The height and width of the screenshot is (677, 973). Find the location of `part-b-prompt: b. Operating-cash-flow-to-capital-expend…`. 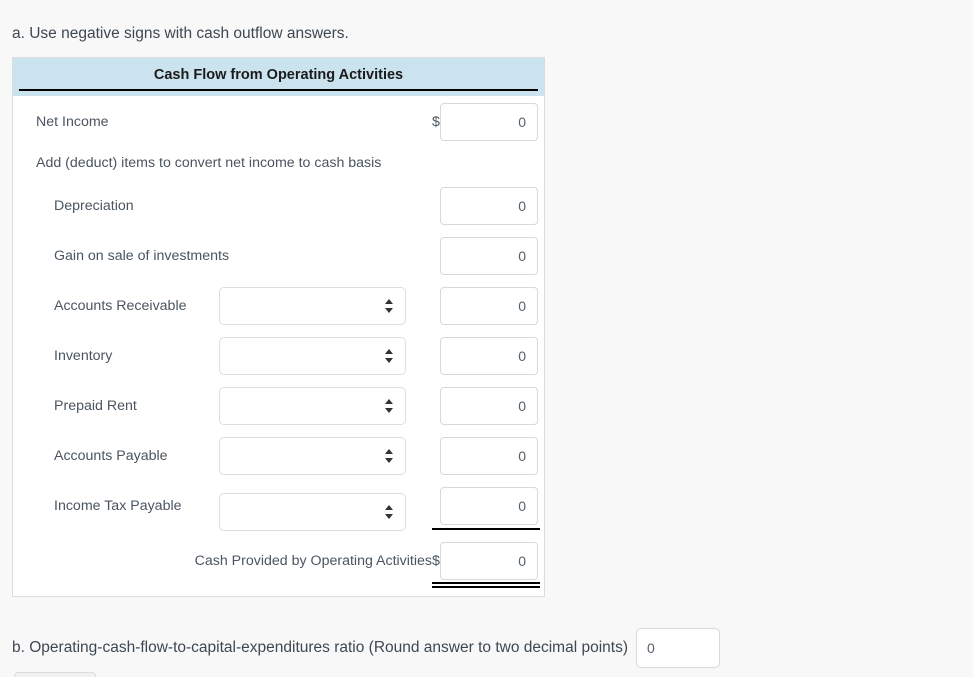

part-b-prompt: b. Operating-cash-flow-to-capital-expend… is located at coordinates (320, 647).